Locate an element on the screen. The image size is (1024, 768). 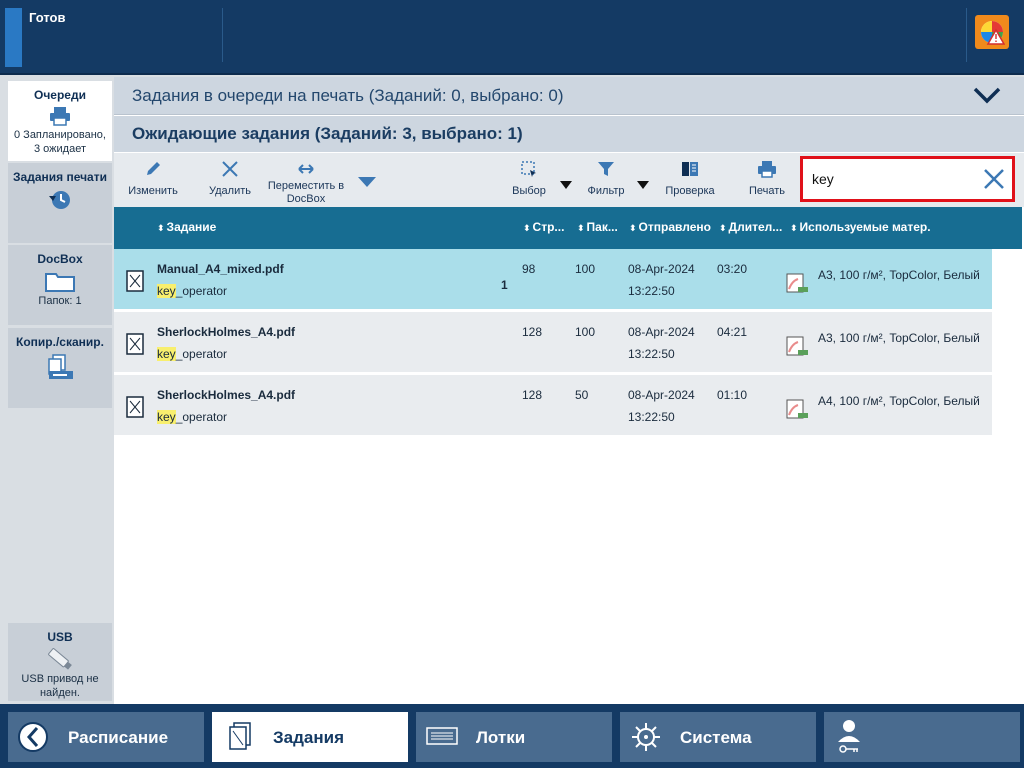
history-icon is located at coordinates (60, 200).